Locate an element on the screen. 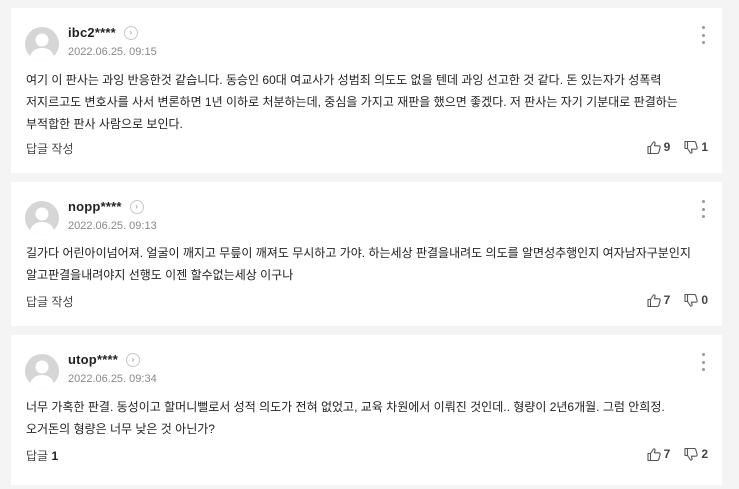 The width and height of the screenshot is (739, 489). comment-author-info: utop**** › 2022.06.25. 09:34 is located at coordinates (112, 368).